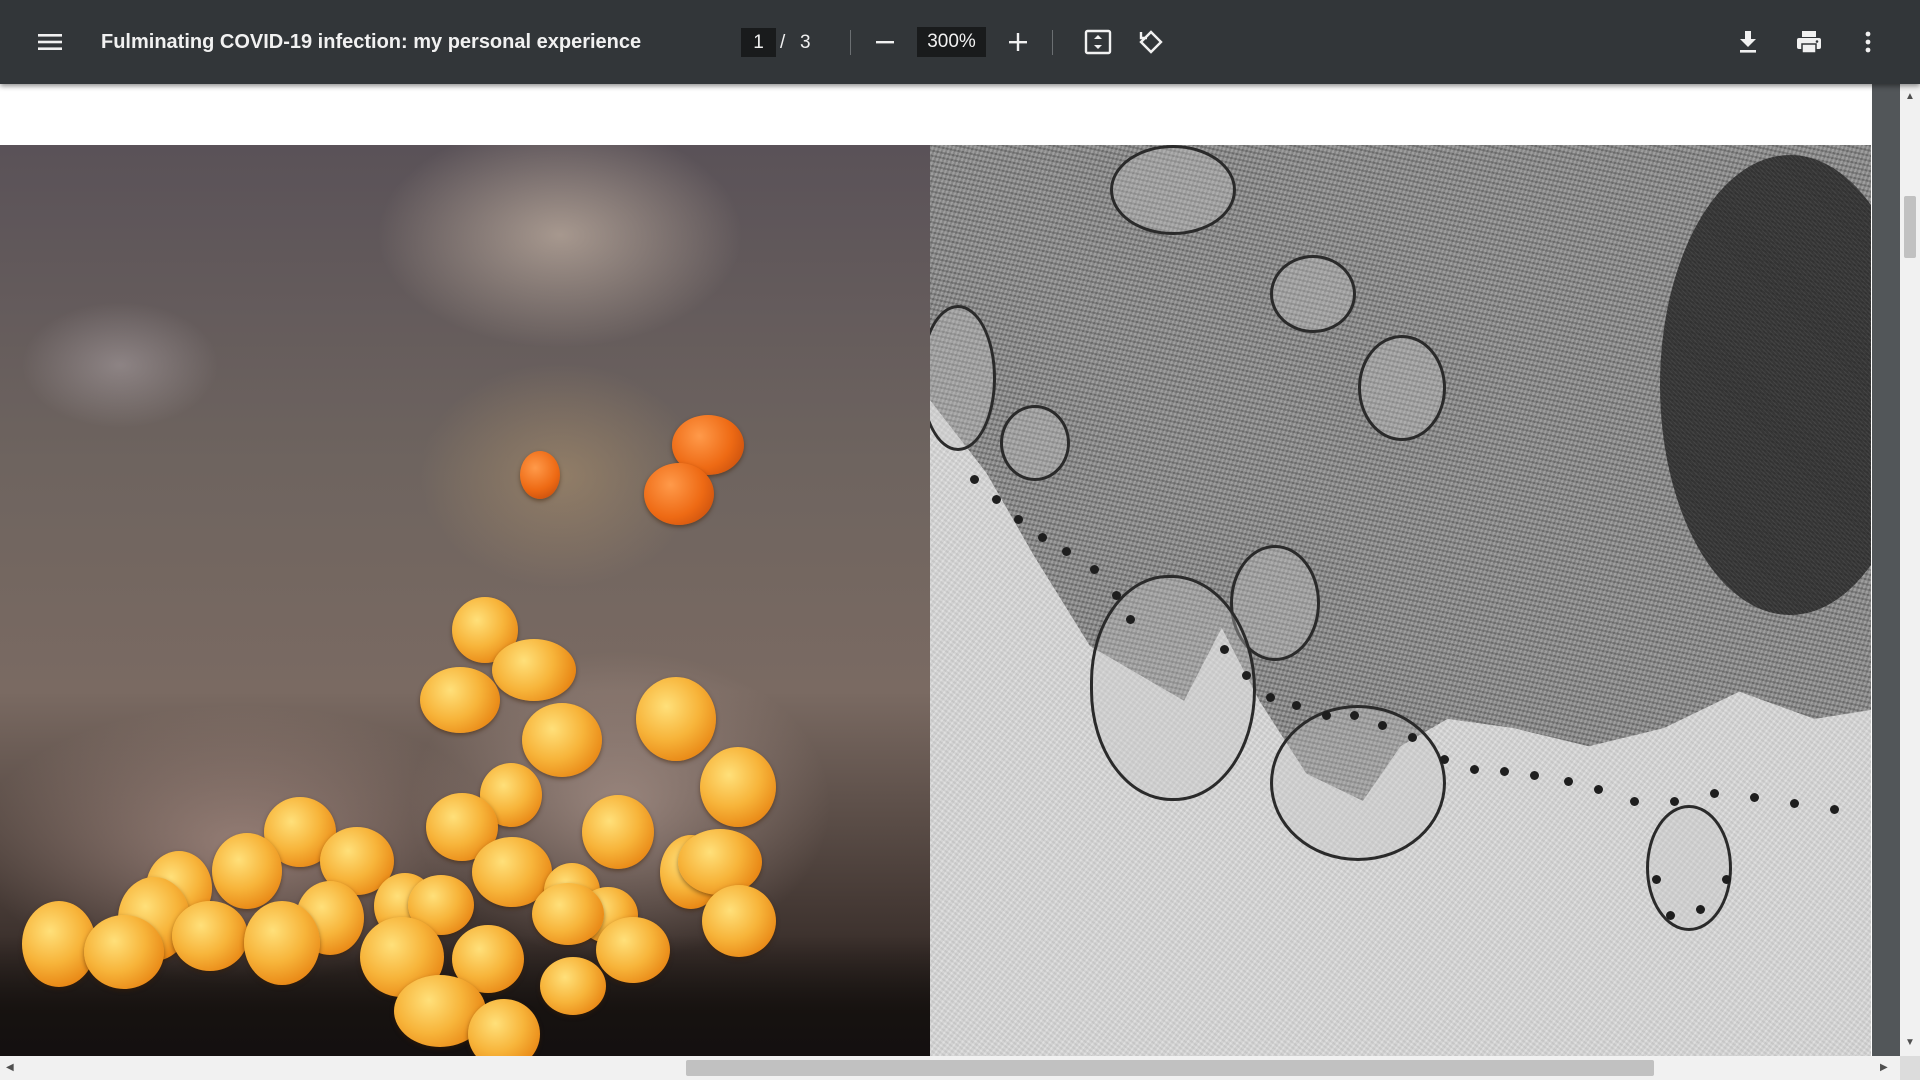 This screenshot has width=1920, height=1080. What do you see at coordinates (885, 42) in the screenshot?
I see `minus-icon` at bounding box center [885, 42].